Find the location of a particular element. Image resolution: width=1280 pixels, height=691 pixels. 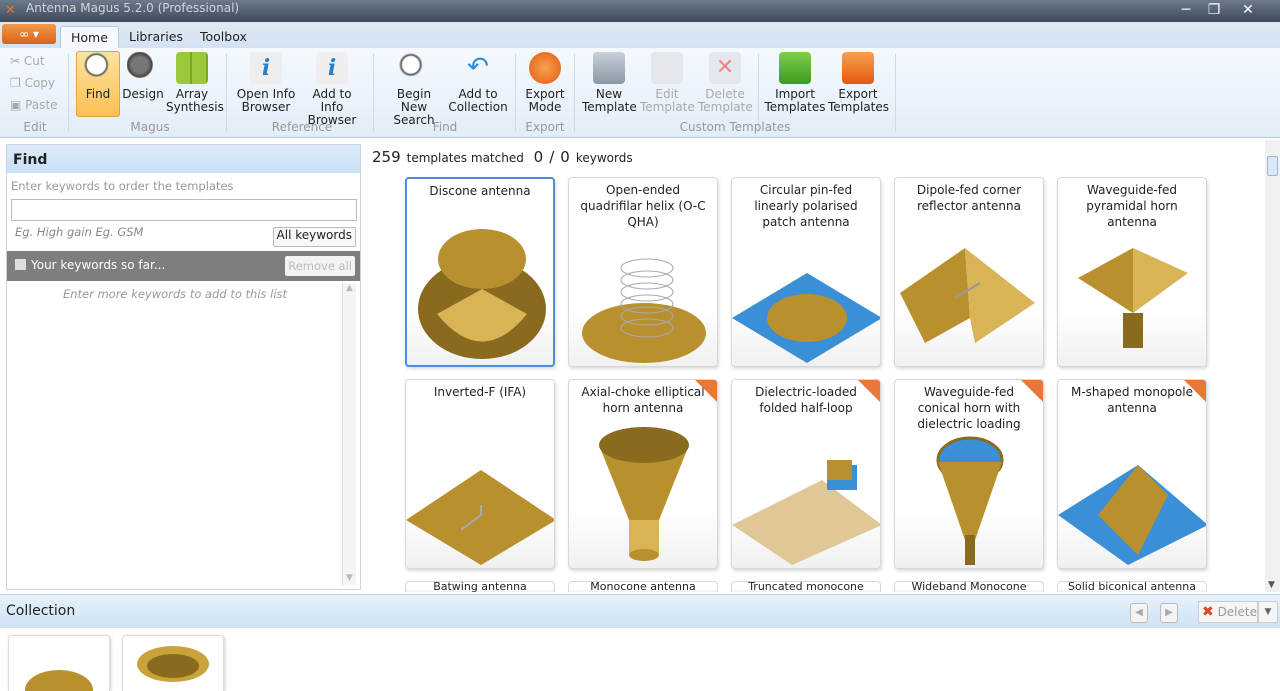

template-label: Monocone antenna is located at coordinates (643, 586).